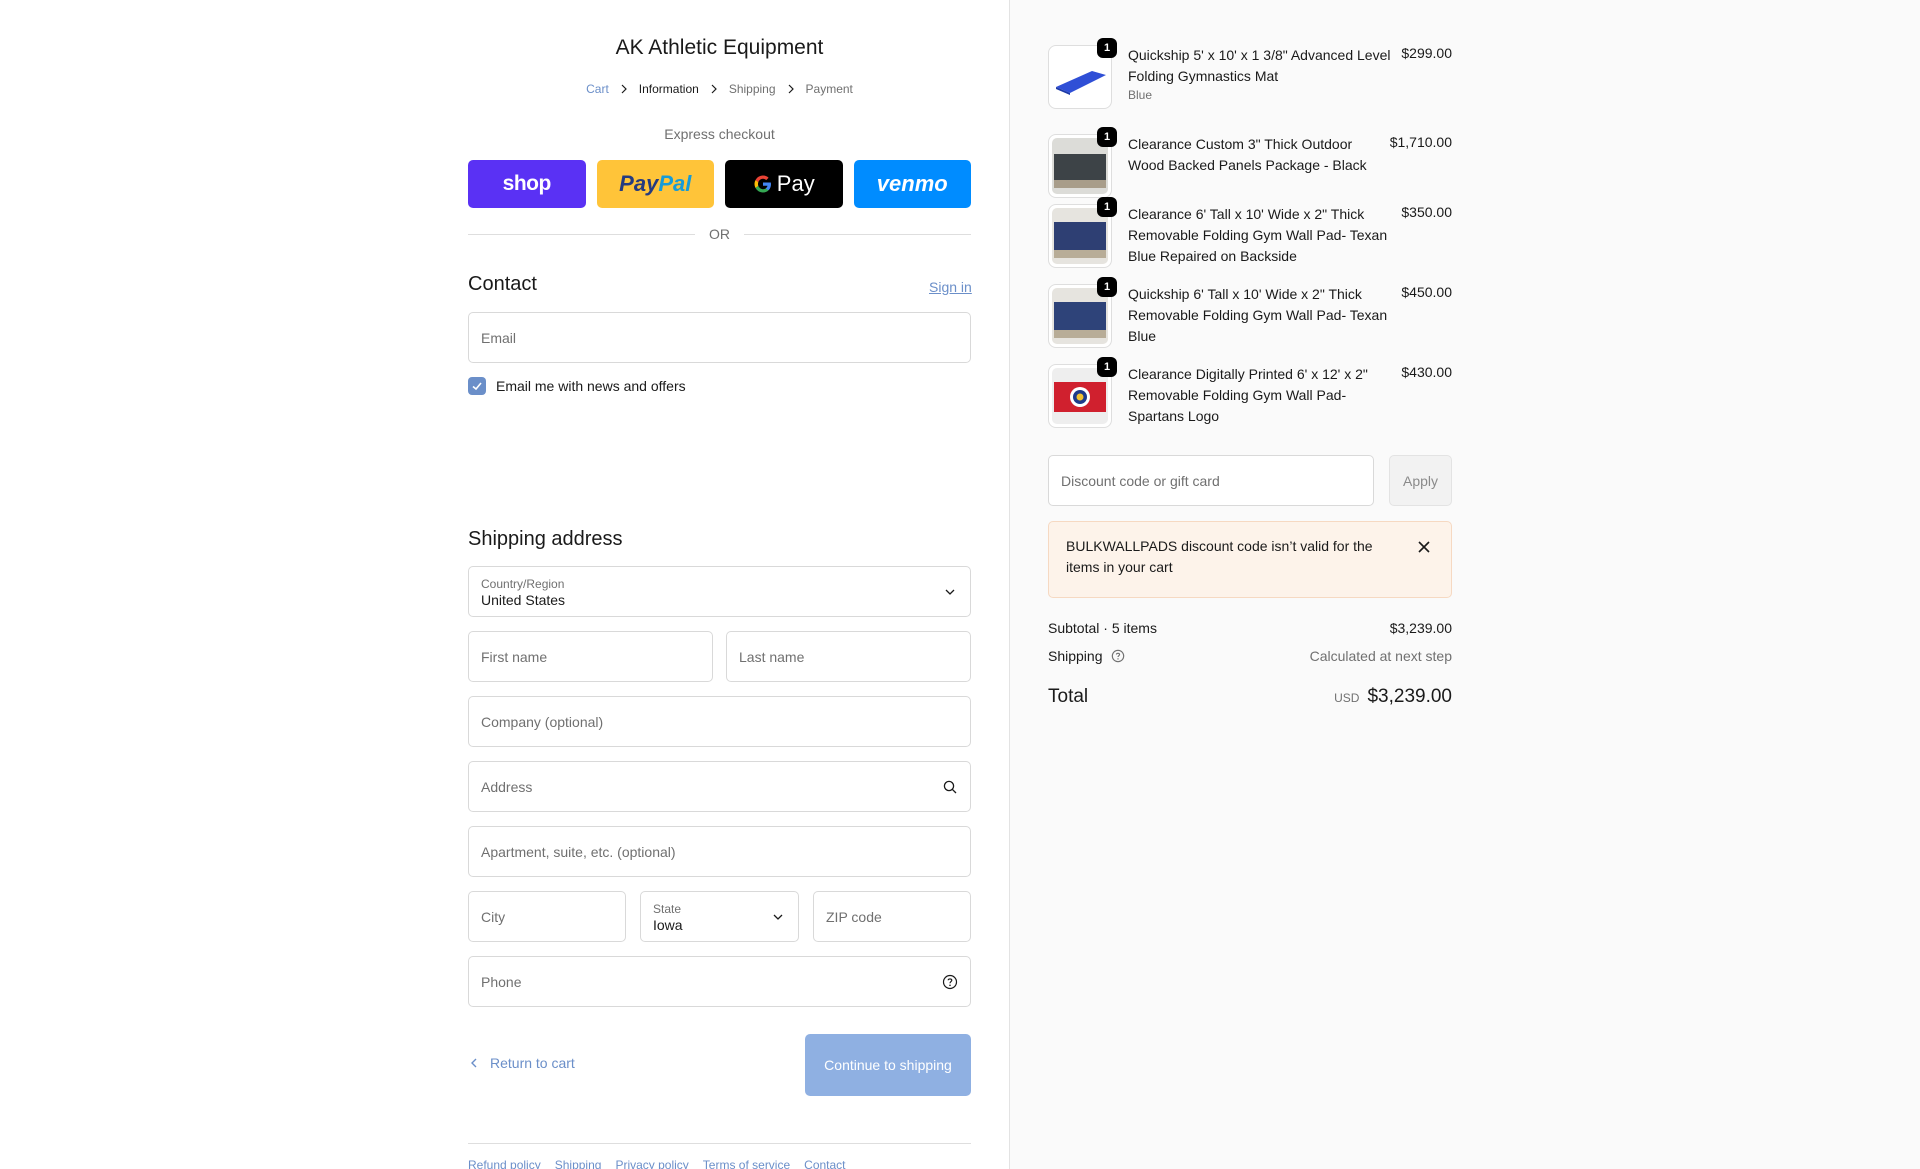  I want to click on currency-code: USD, so click(1347, 698).